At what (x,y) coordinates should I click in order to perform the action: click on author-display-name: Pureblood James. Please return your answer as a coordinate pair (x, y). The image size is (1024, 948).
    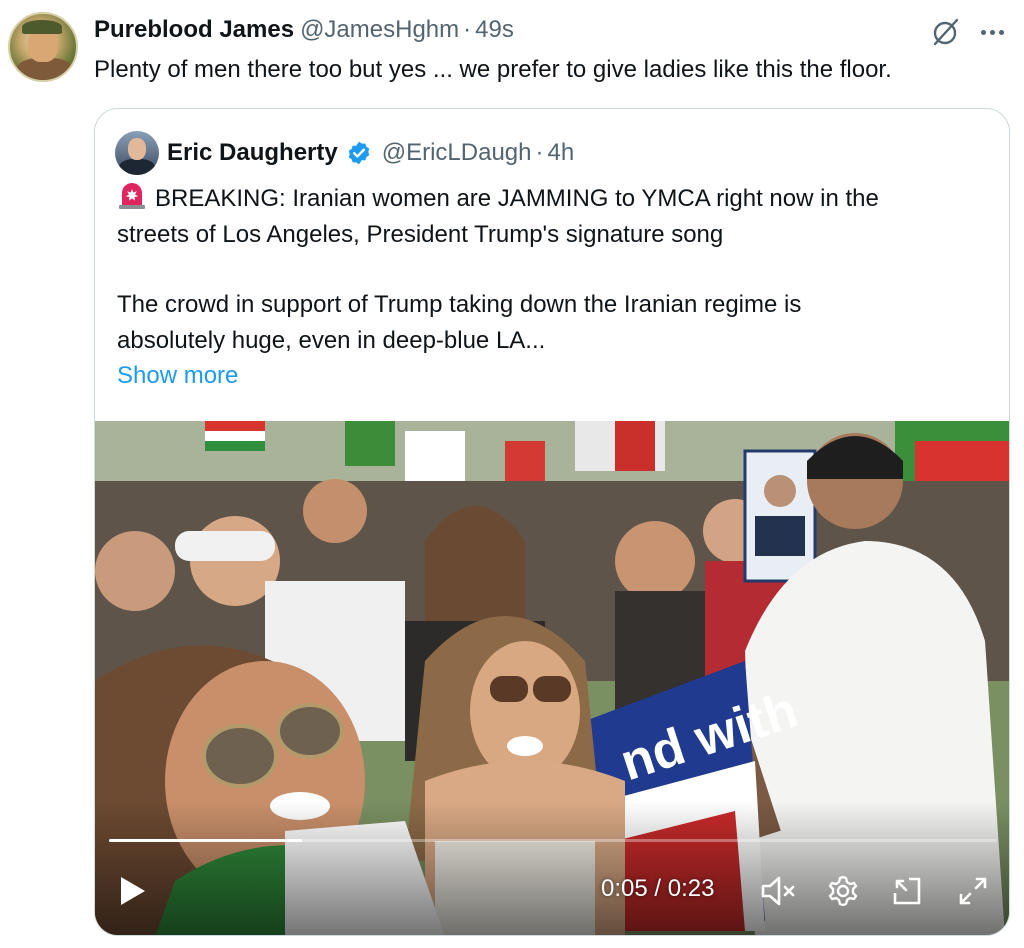
    Looking at the image, I should click on (194, 30).